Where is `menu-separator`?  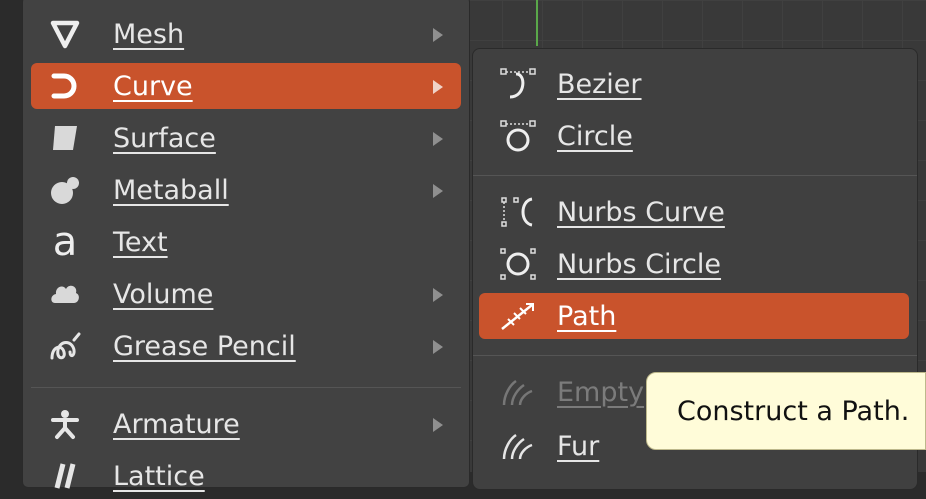 menu-separator is located at coordinates (246, 387).